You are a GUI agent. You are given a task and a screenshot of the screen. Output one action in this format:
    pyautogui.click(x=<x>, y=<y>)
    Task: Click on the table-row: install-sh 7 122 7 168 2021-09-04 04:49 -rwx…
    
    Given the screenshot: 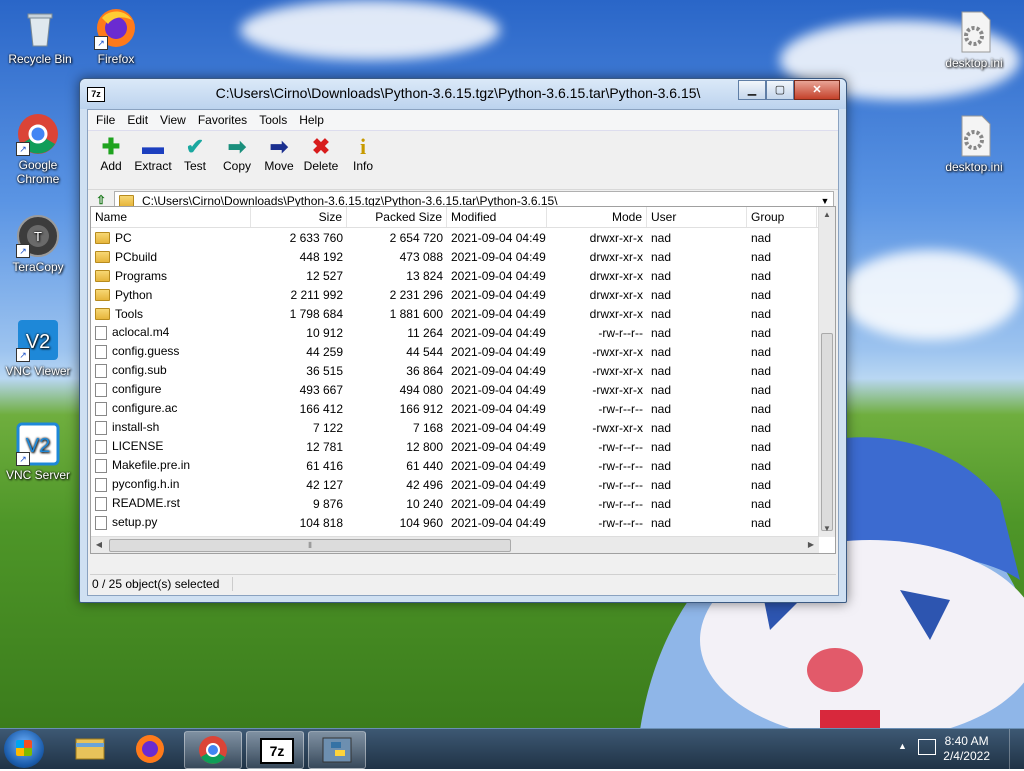 What is the action you would take?
    pyautogui.click(x=463, y=427)
    